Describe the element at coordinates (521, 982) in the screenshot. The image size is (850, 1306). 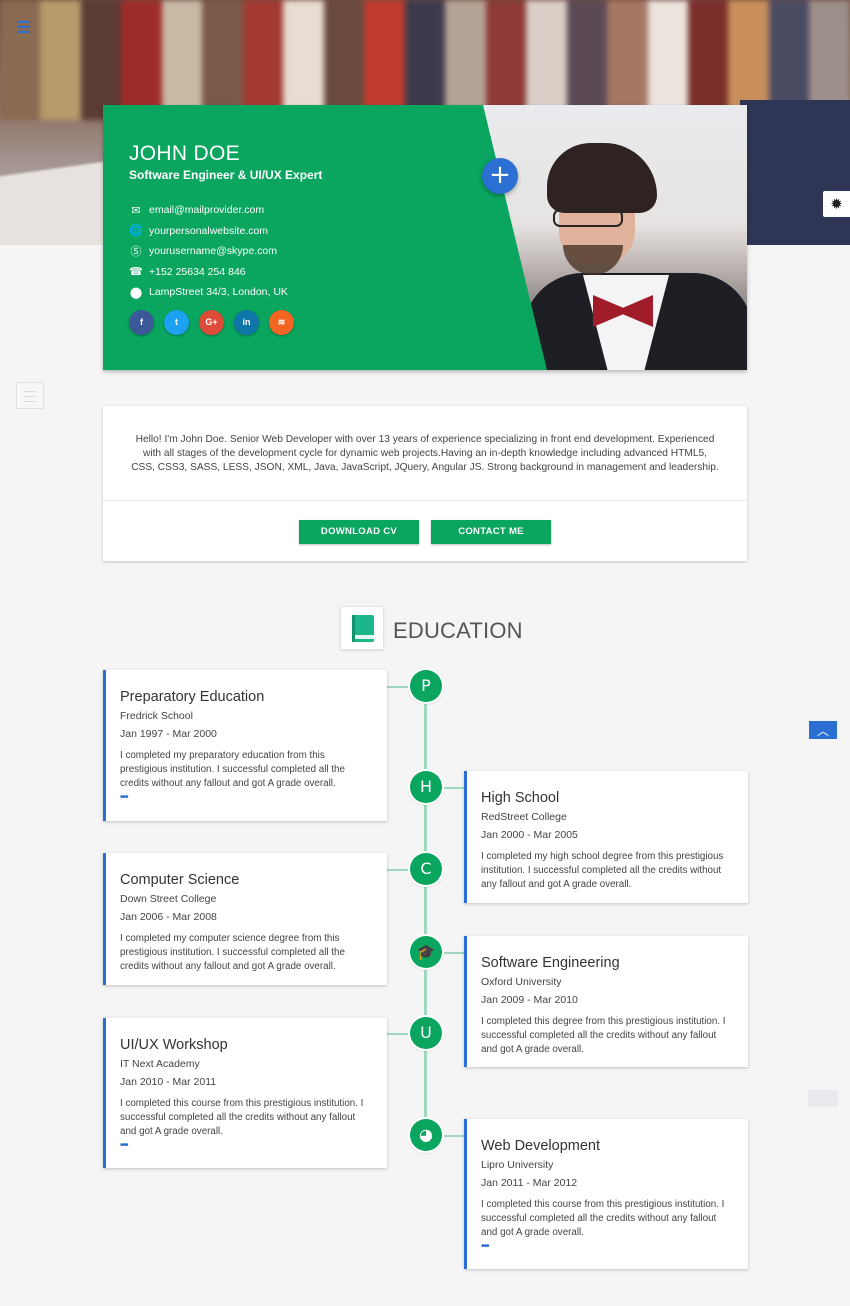
I see `card-school: Oxford University` at that location.